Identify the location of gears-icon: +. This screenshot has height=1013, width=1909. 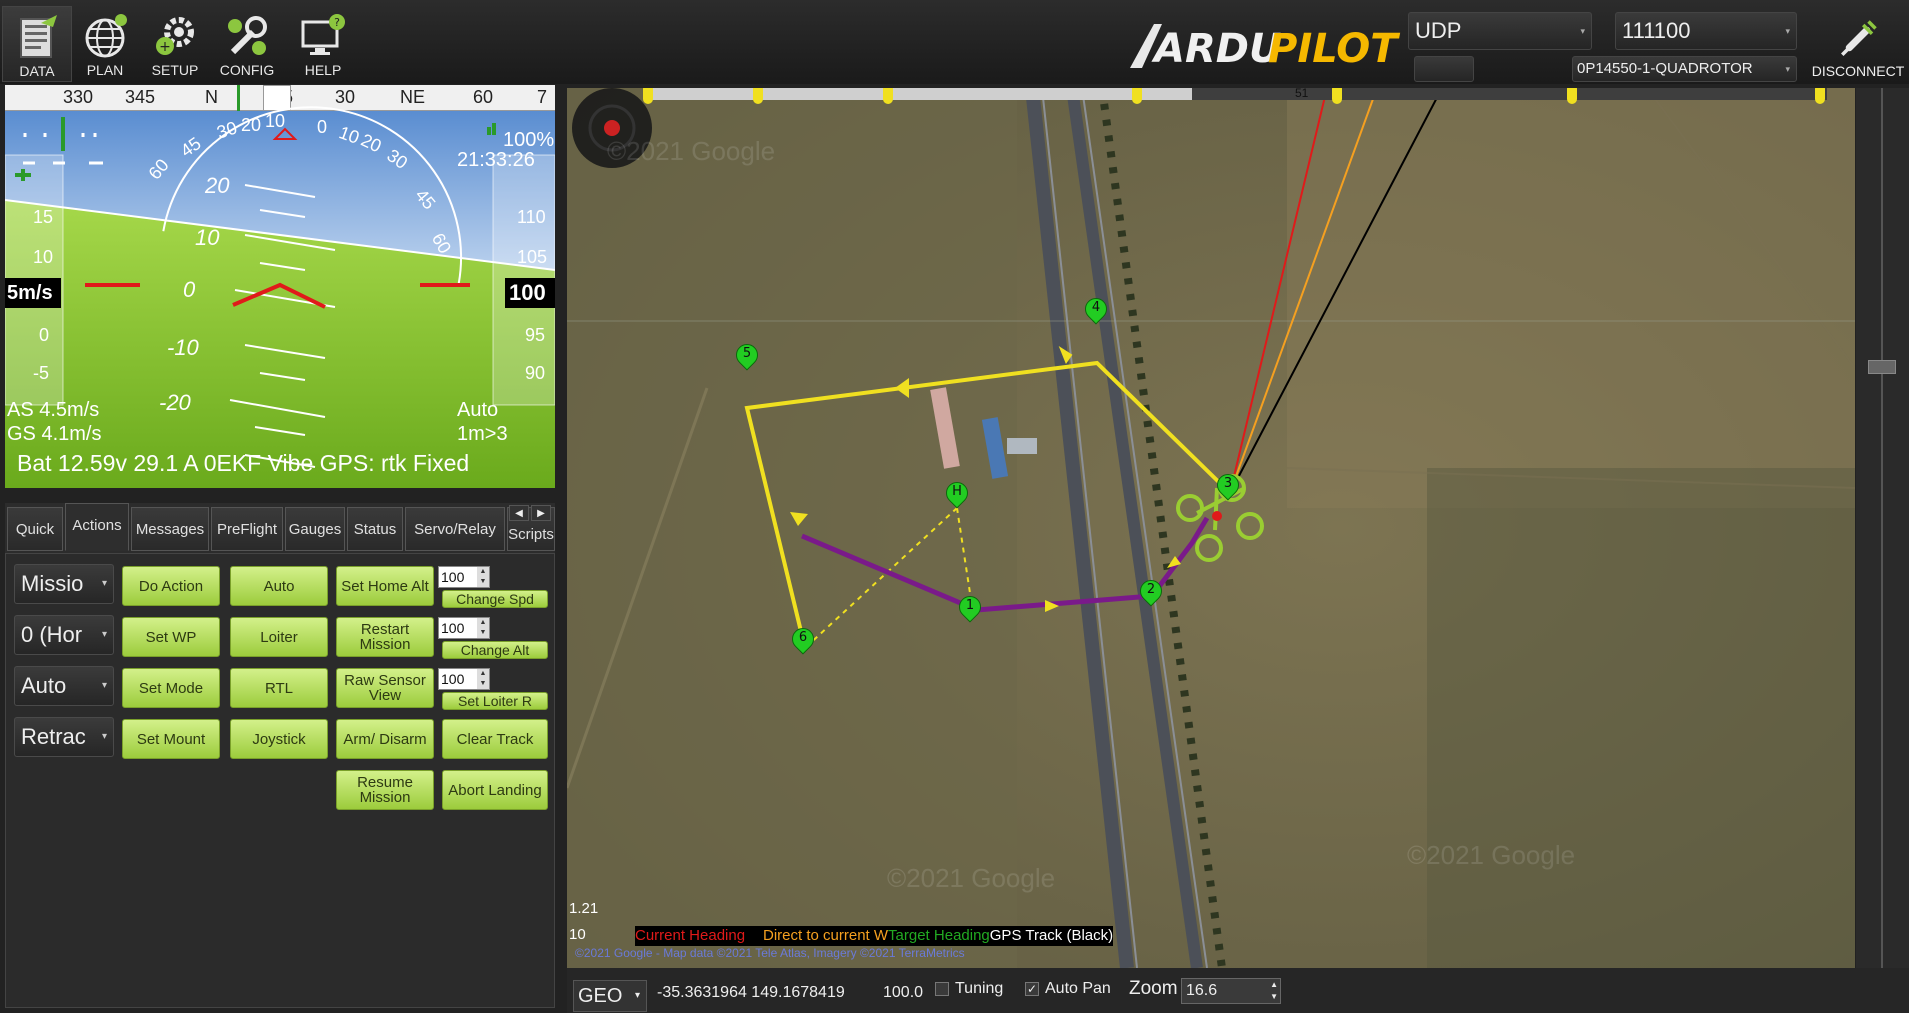
(175, 36).